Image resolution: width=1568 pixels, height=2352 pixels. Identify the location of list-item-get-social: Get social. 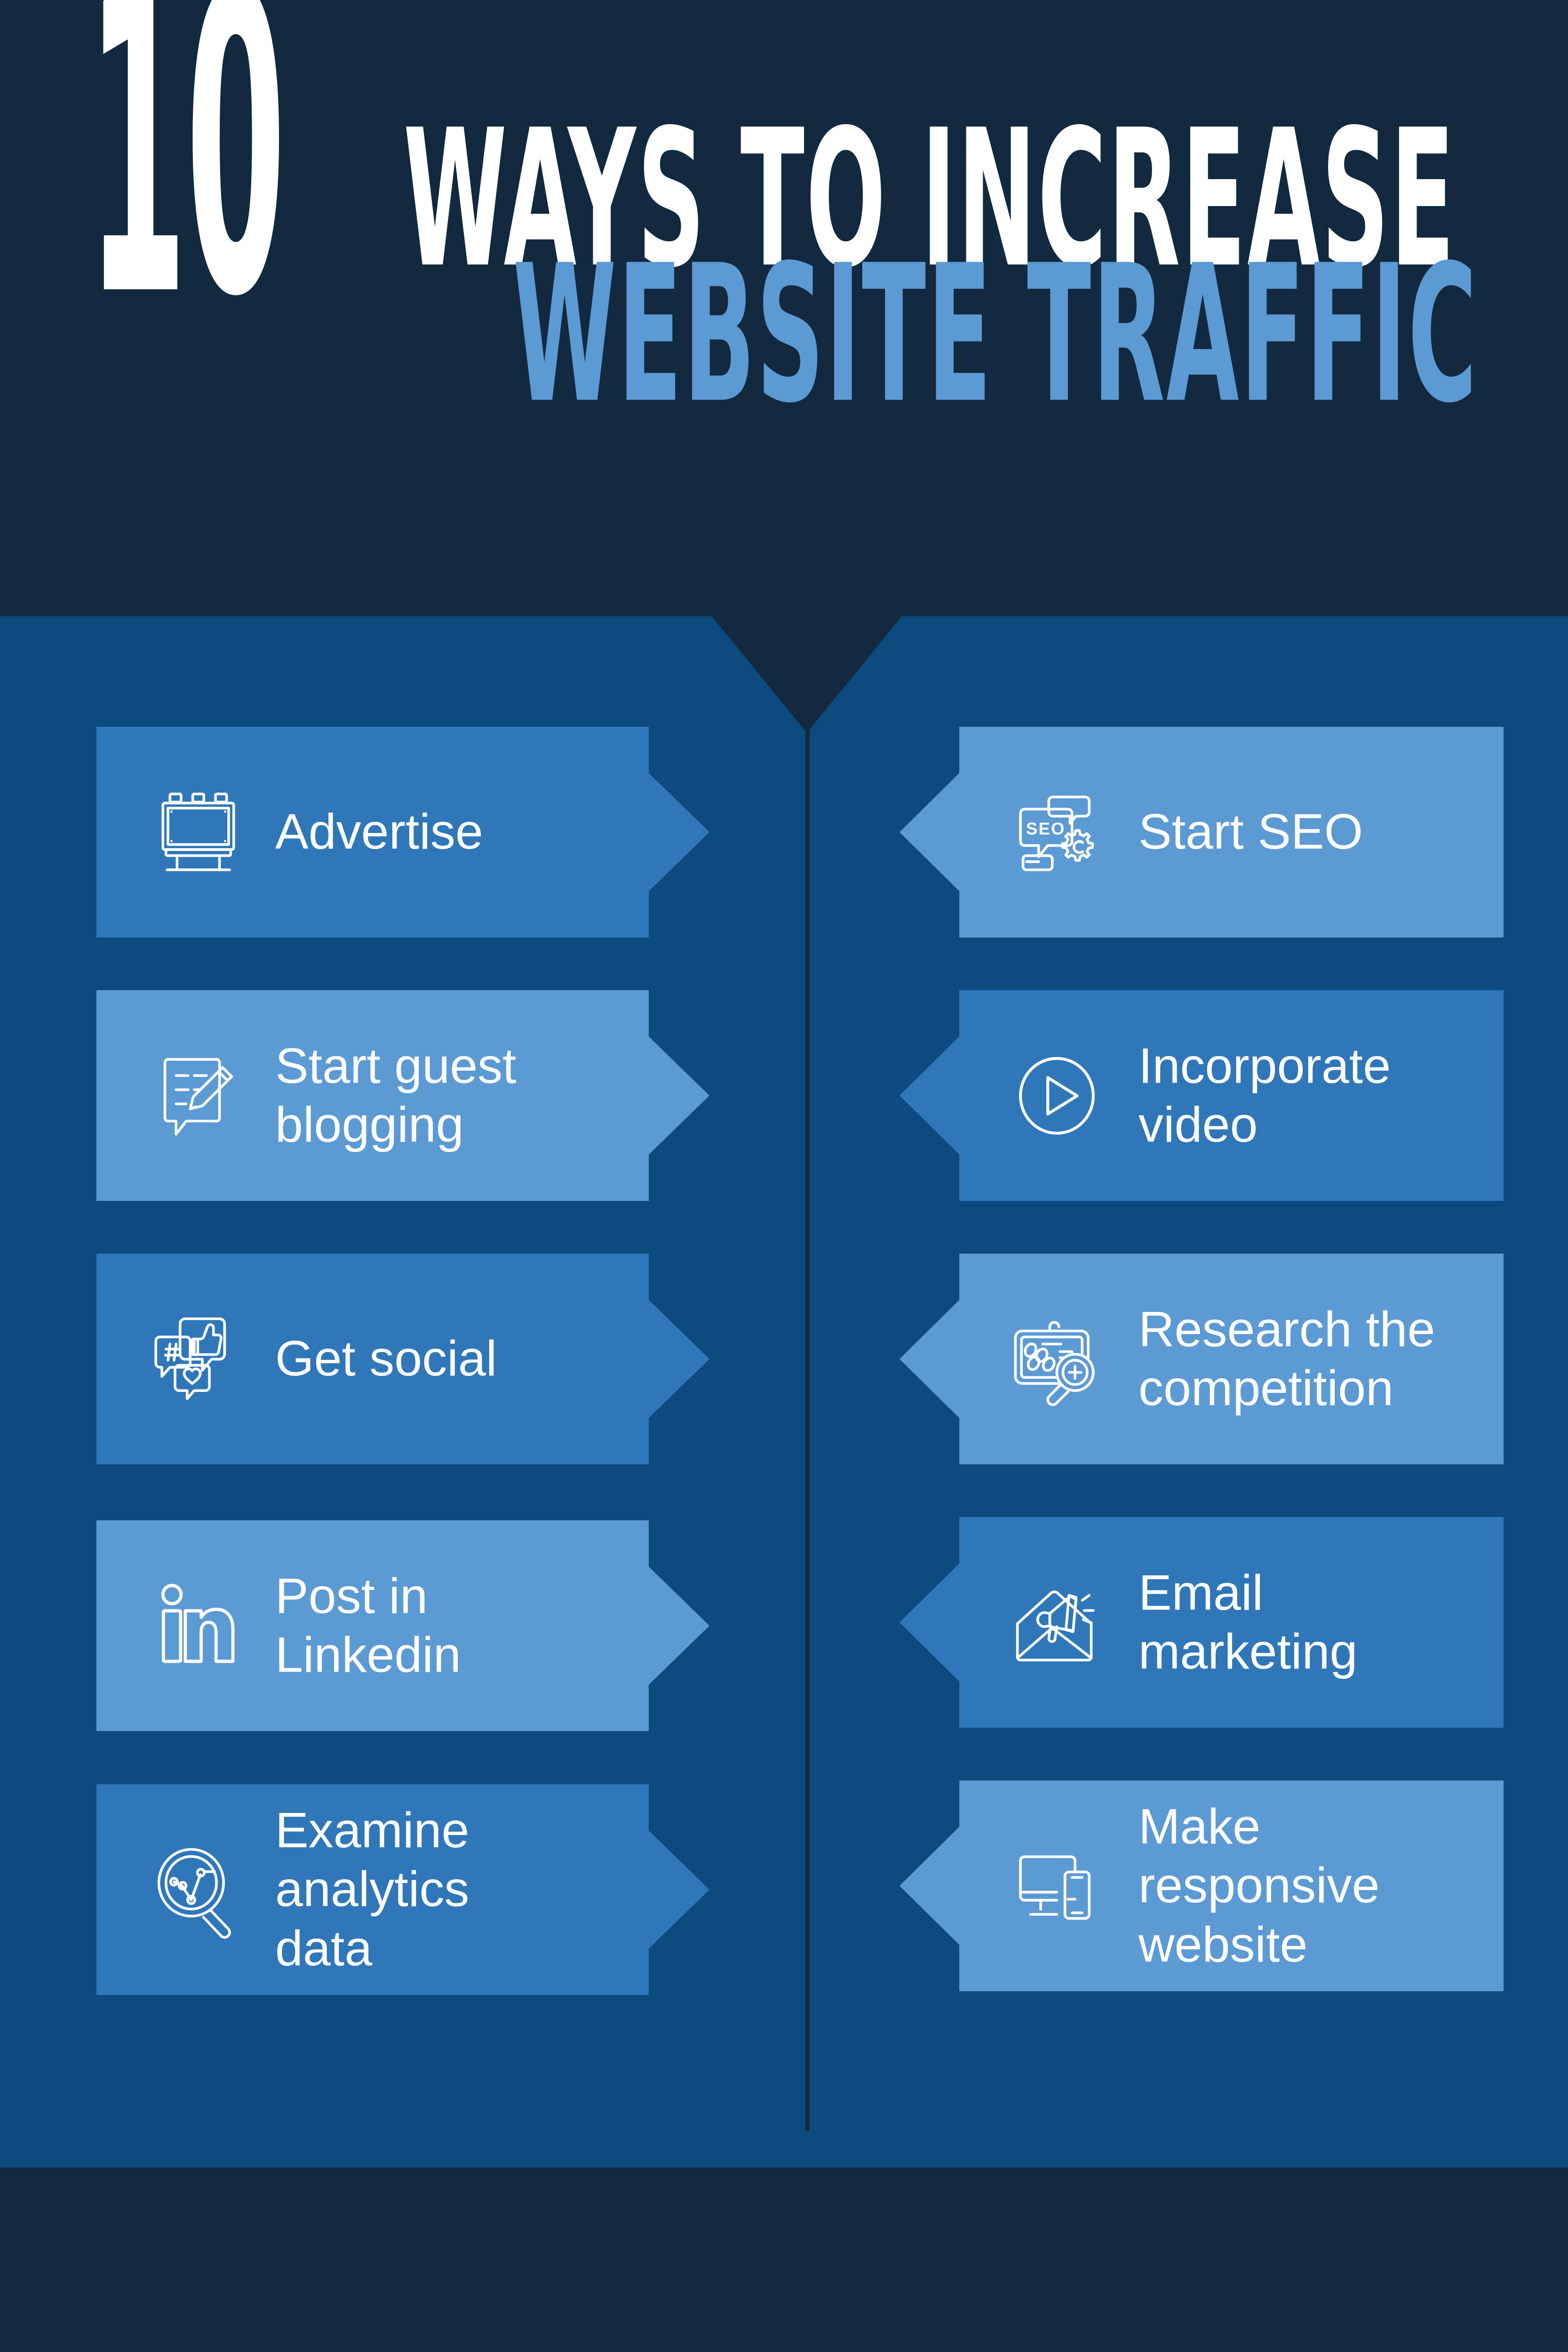
(402, 1359).